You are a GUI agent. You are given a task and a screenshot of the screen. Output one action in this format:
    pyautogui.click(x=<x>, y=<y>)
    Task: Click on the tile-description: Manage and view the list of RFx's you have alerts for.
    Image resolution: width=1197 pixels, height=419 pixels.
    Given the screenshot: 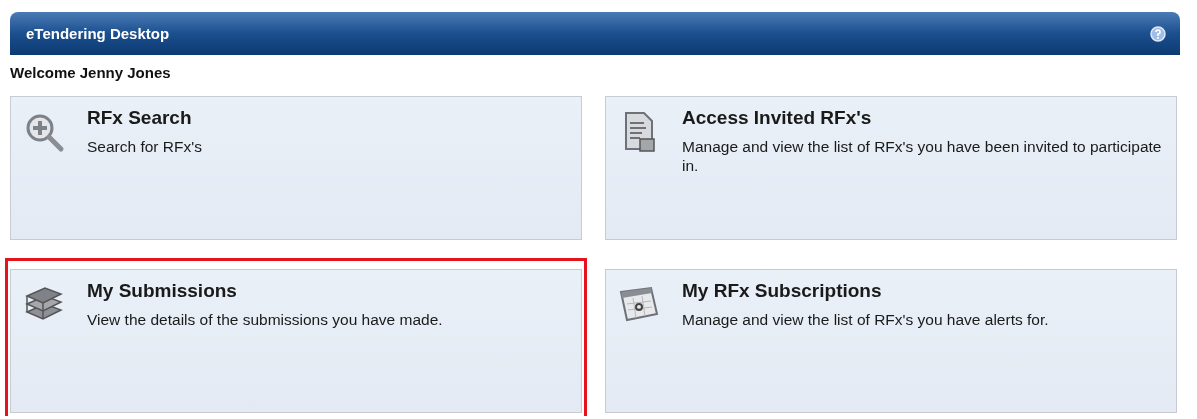 What is the action you would take?
    pyautogui.click(x=865, y=319)
    